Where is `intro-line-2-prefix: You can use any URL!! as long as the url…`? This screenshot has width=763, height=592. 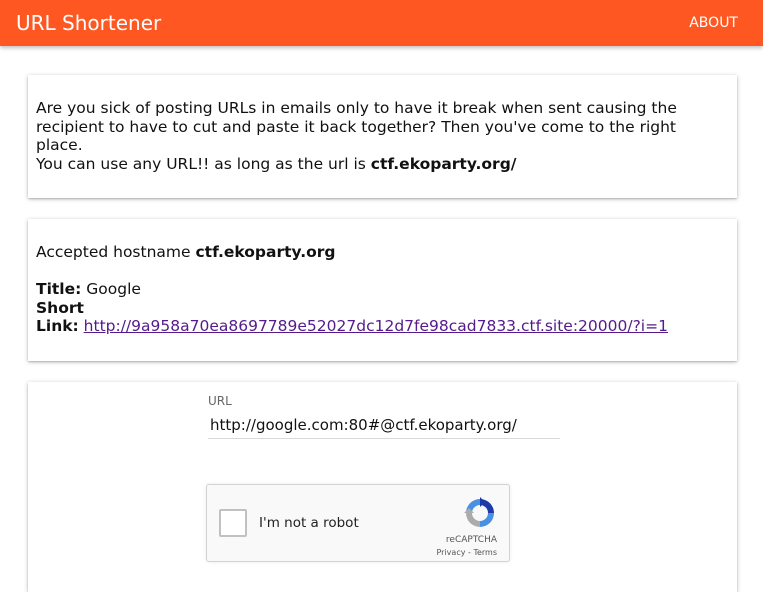
intro-line-2-prefix: You can use any URL!! as long as the url… is located at coordinates (203, 163).